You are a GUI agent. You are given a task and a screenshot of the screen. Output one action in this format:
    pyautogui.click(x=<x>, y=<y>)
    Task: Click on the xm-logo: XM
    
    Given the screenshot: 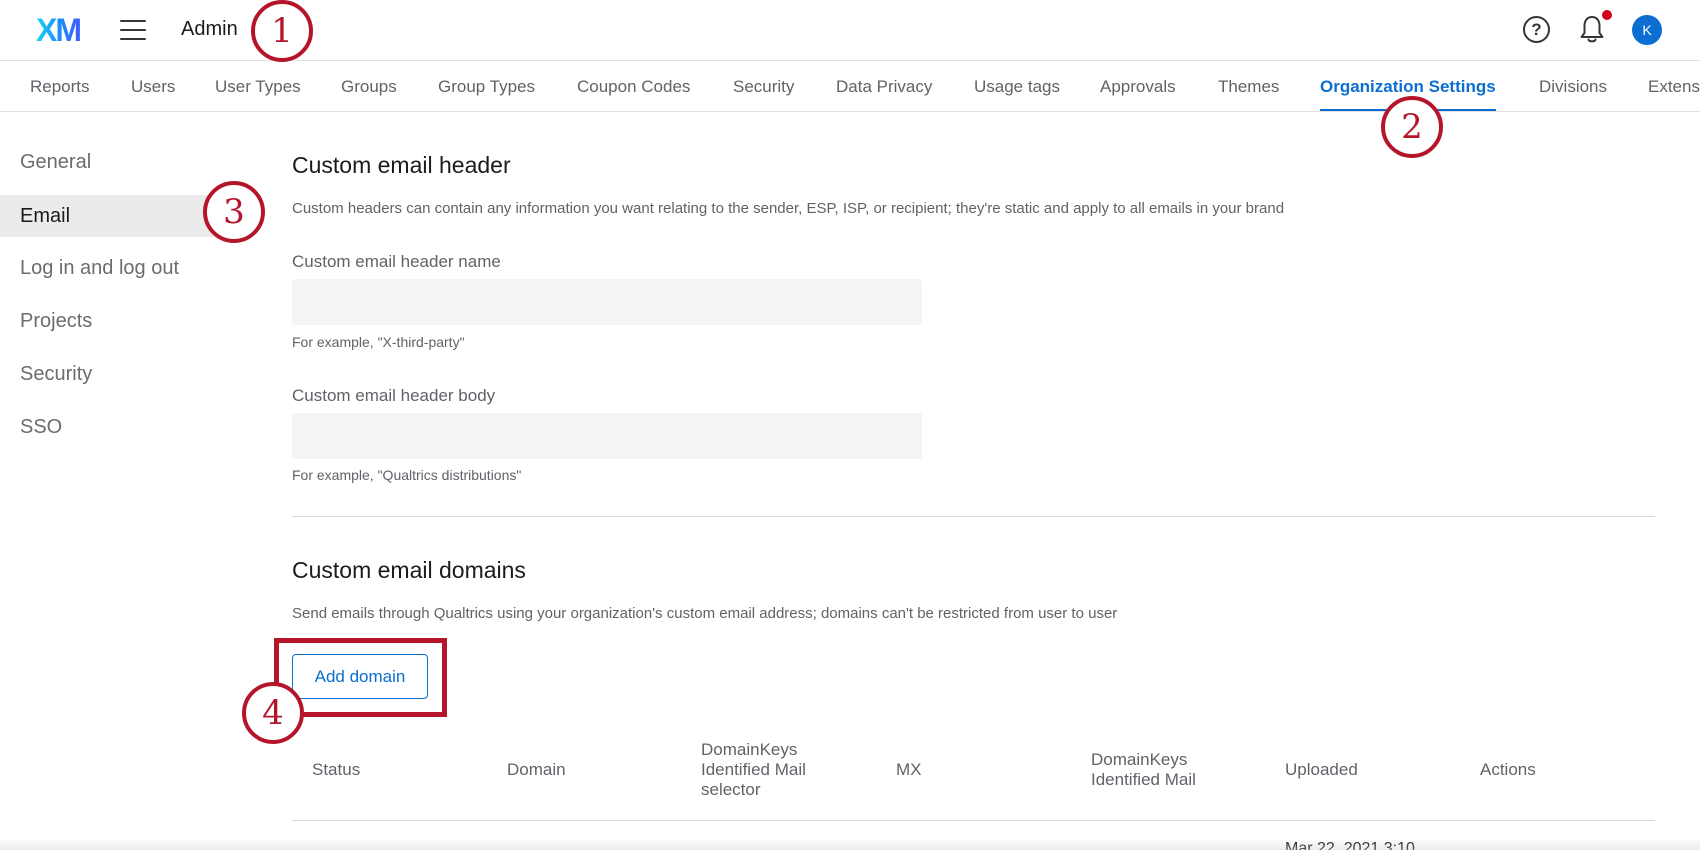 What is the action you would take?
    pyautogui.click(x=59, y=30)
    